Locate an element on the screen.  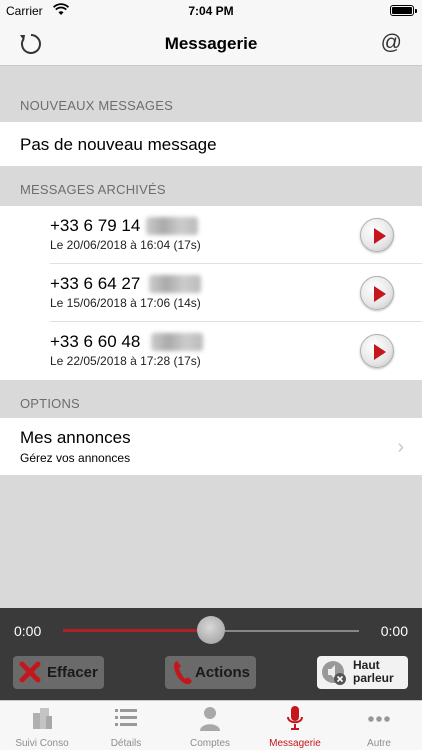
seek-progress is located at coordinates (137, 630).